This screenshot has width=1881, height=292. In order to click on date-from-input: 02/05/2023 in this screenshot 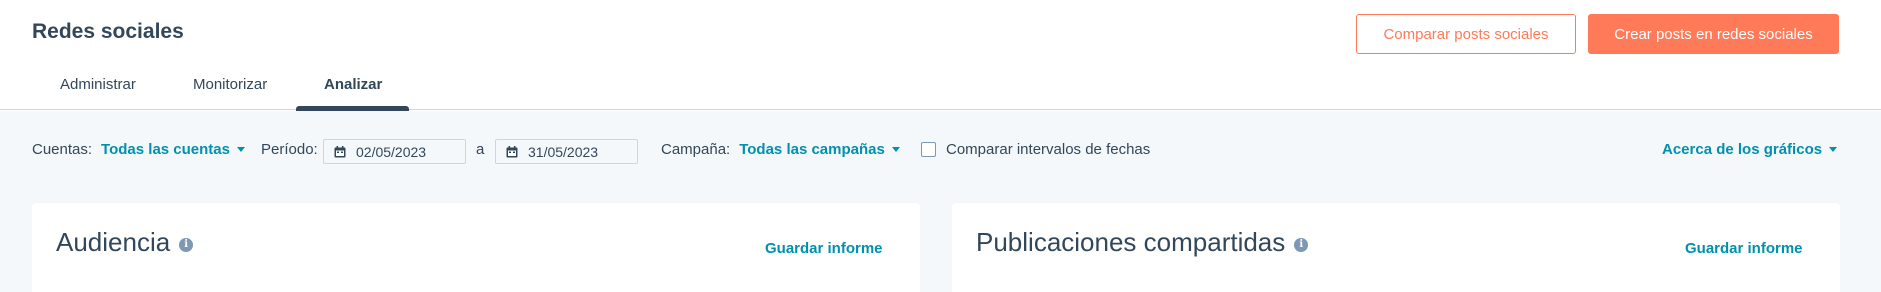, I will do `click(394, 151)`.